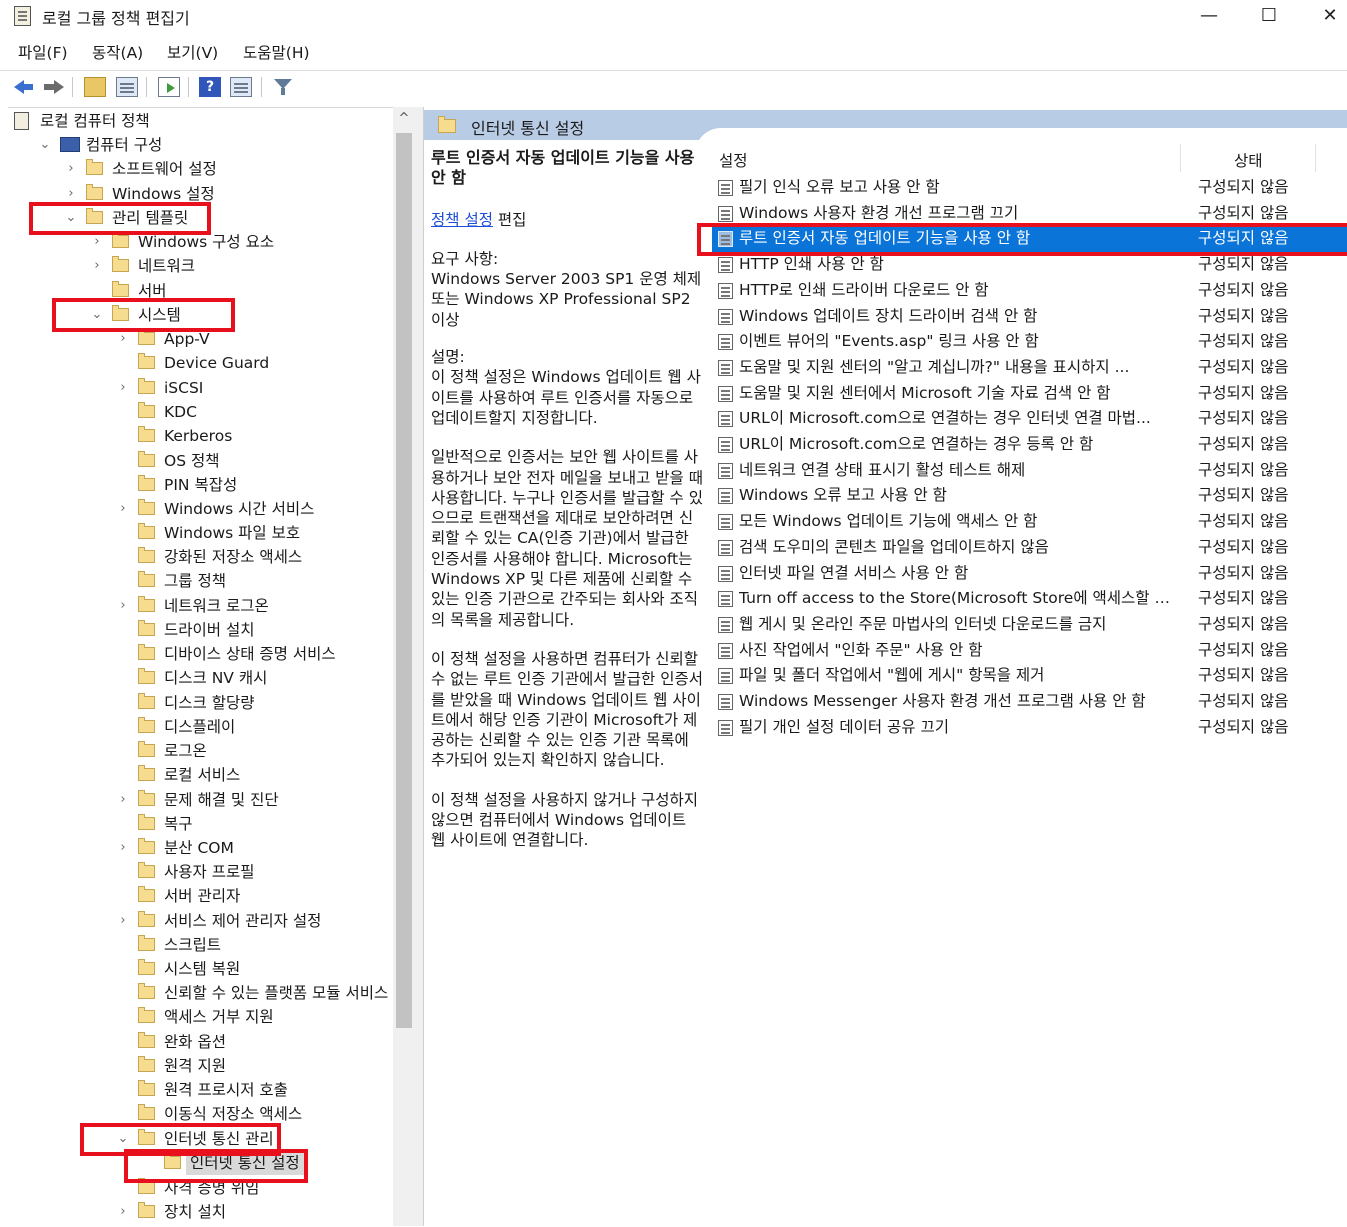  What do you see at coordinates (733, 160) in the screenshot?
I see `column-header-setting: 설정` at bounding box center [733, 160].